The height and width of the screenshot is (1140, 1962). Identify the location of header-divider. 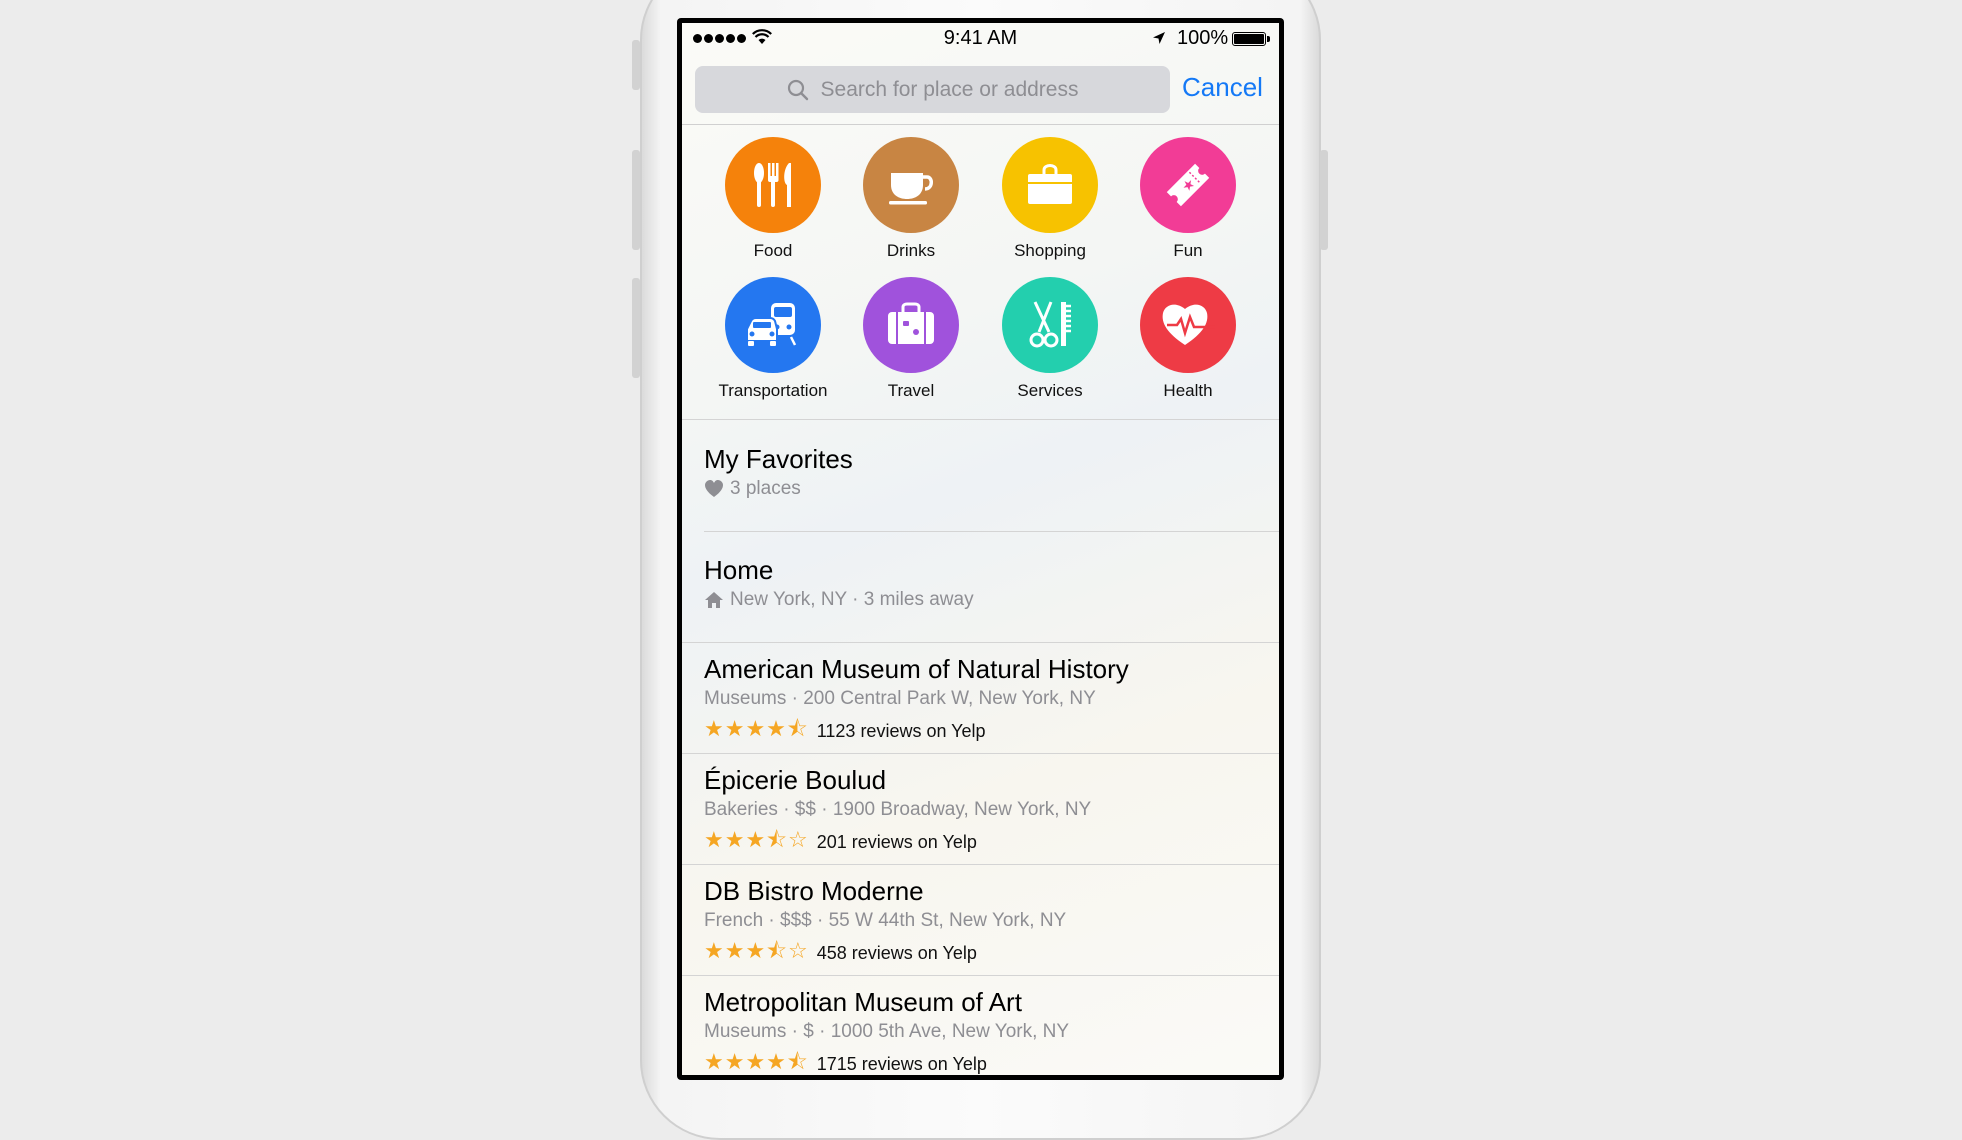
(980, 124).